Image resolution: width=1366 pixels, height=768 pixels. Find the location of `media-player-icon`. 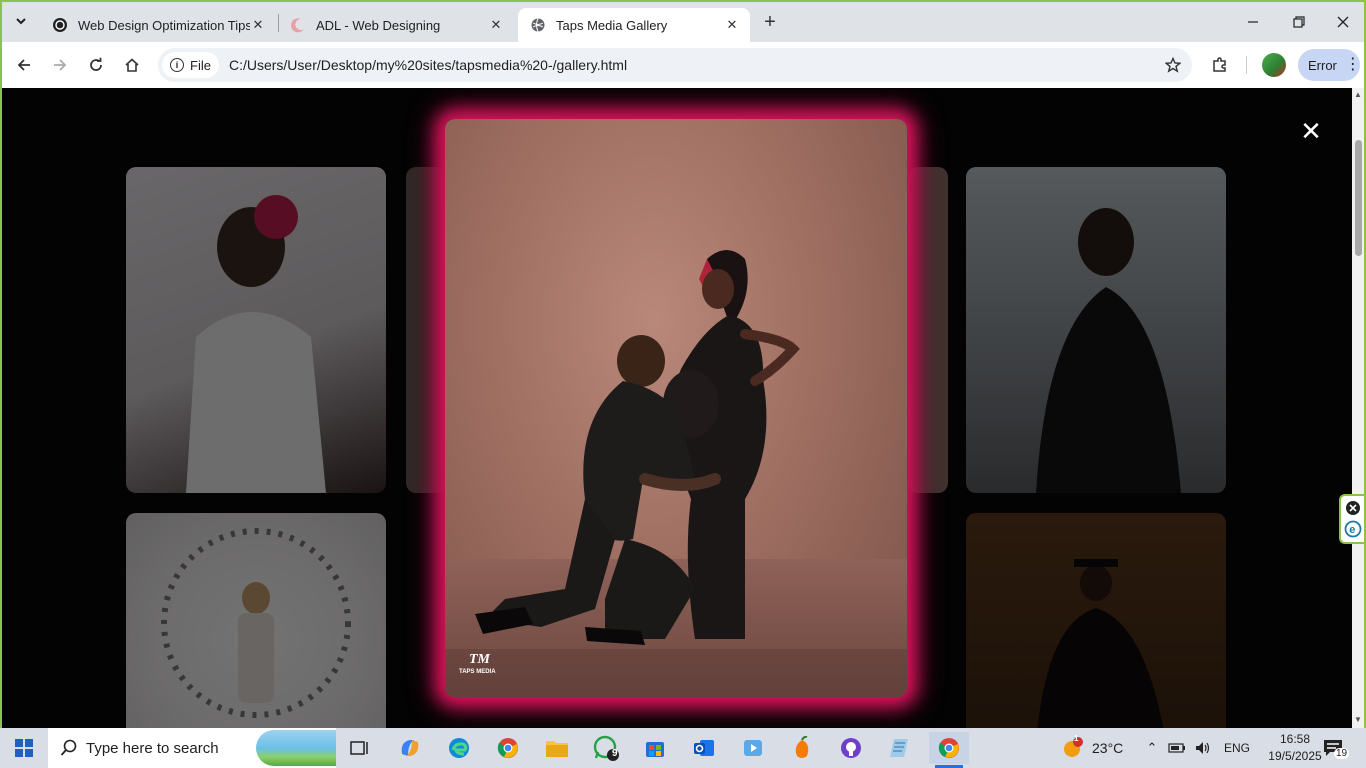

media-player-icon is located at coordinates (753, 748).